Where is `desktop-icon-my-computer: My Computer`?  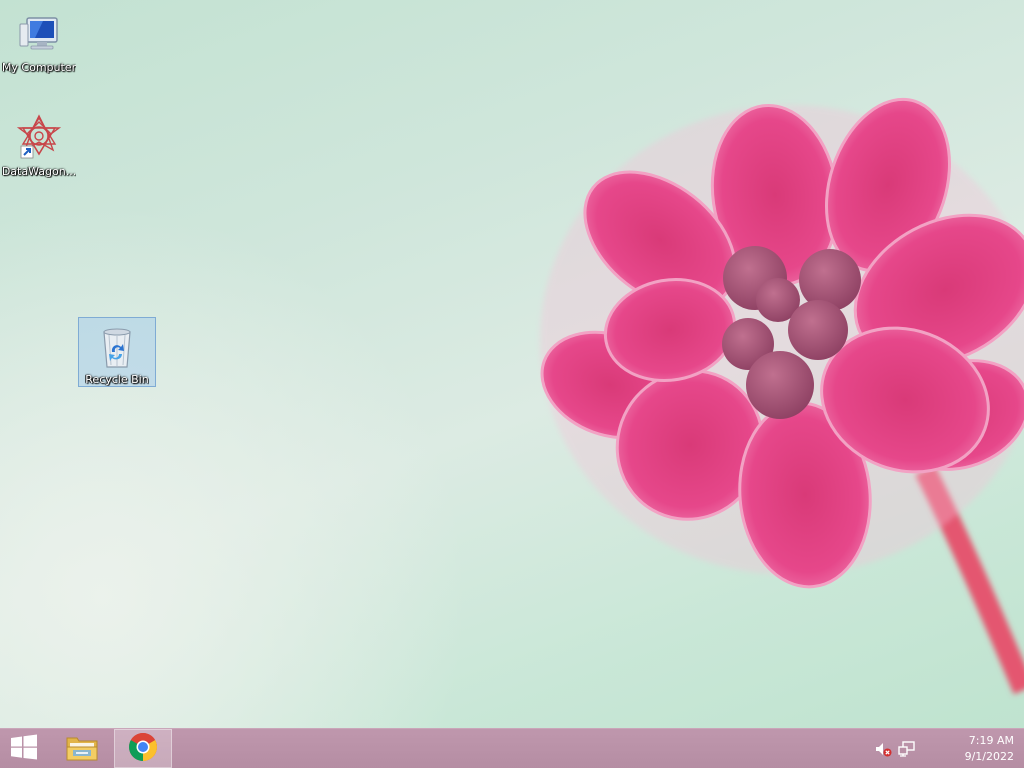 desktop-icon-my-computer: My Computer is located at coordinates (39, 40).